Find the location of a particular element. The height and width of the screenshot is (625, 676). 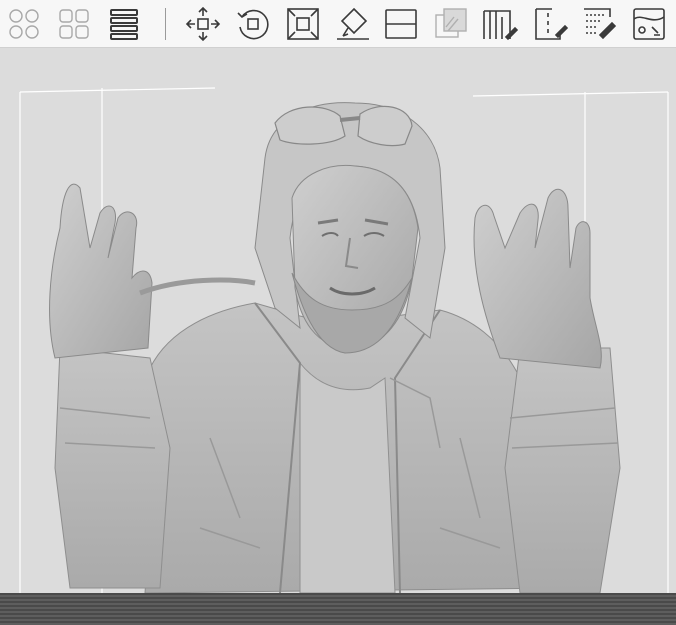

cut-icon is located at coordinates (401, 24).